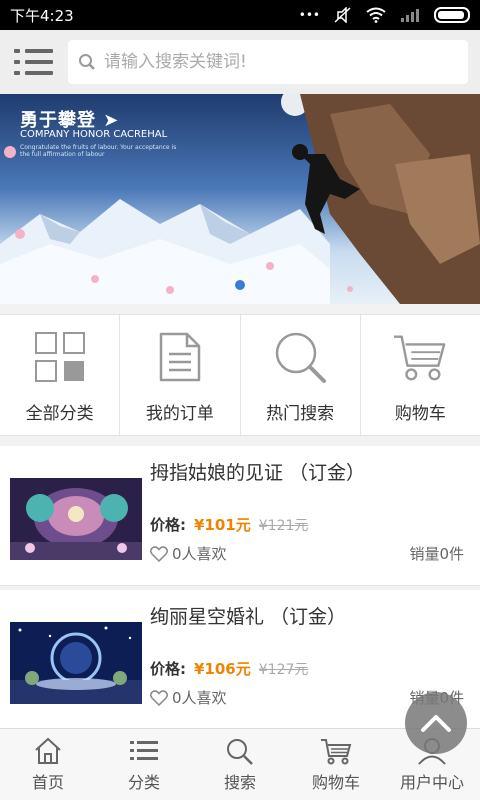 The image size is (480, 800). Describe the element at coordinates (410, 15) in the screenshot. I see `signal-icon` at that location.